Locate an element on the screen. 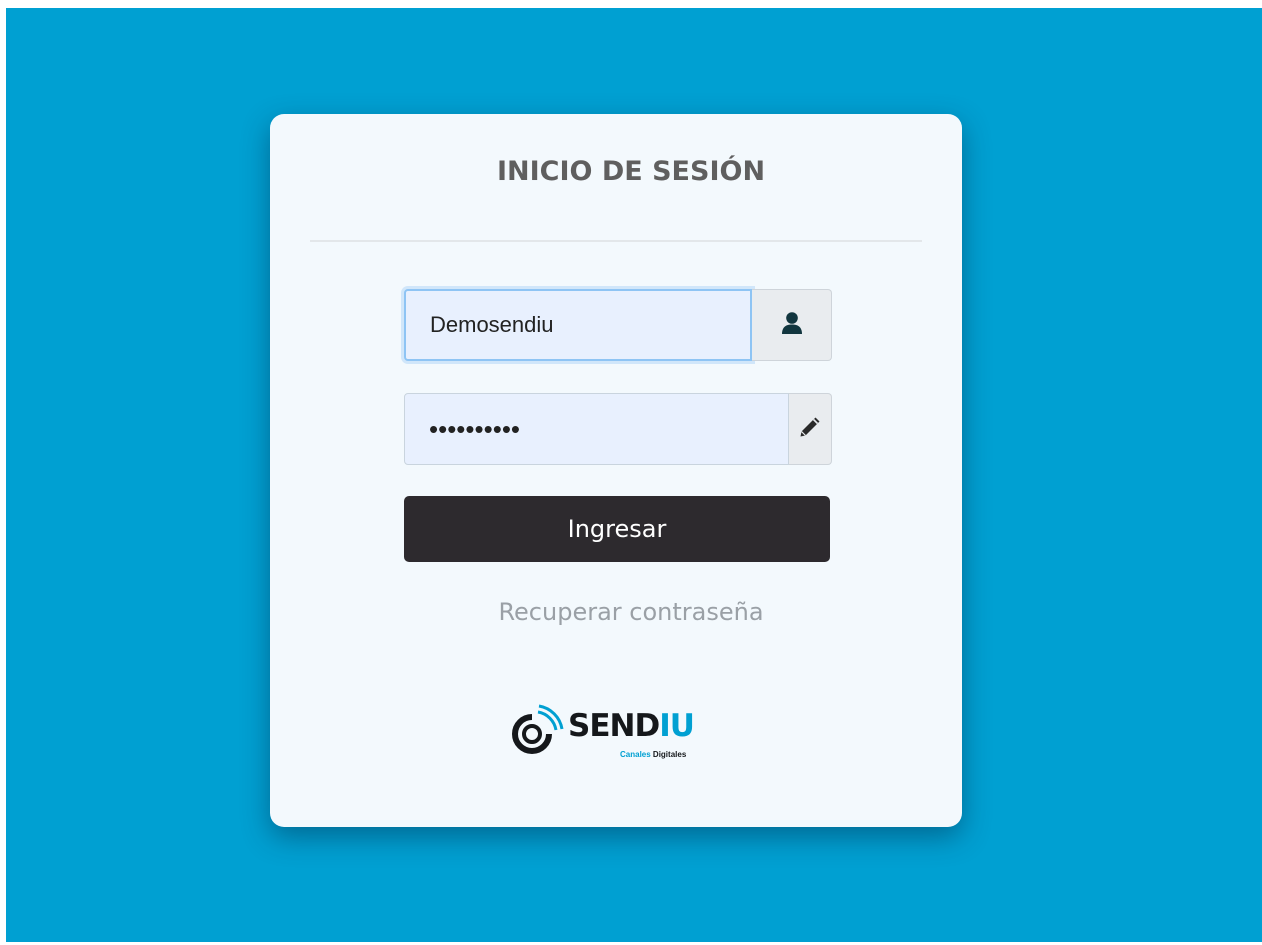  user-icon is located at coordinates (792, 325).